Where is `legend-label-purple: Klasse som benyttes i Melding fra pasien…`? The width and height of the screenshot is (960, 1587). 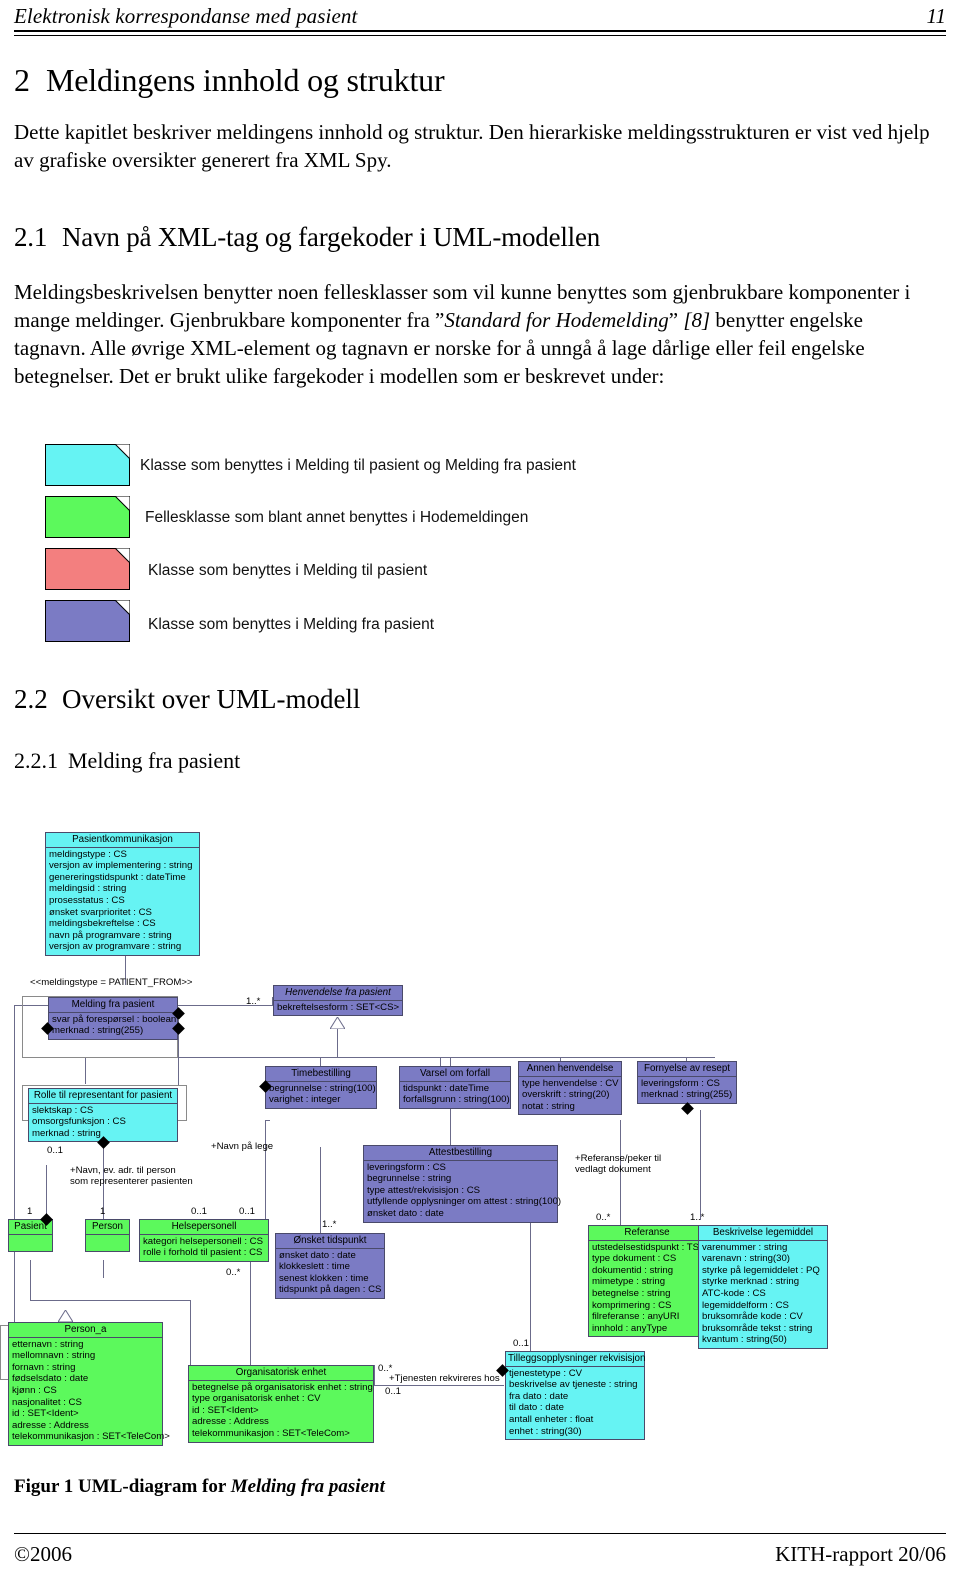 legend-label-purple: Klasse som benyttes i Melding fra pasien… is located at coordinates (291, 624).